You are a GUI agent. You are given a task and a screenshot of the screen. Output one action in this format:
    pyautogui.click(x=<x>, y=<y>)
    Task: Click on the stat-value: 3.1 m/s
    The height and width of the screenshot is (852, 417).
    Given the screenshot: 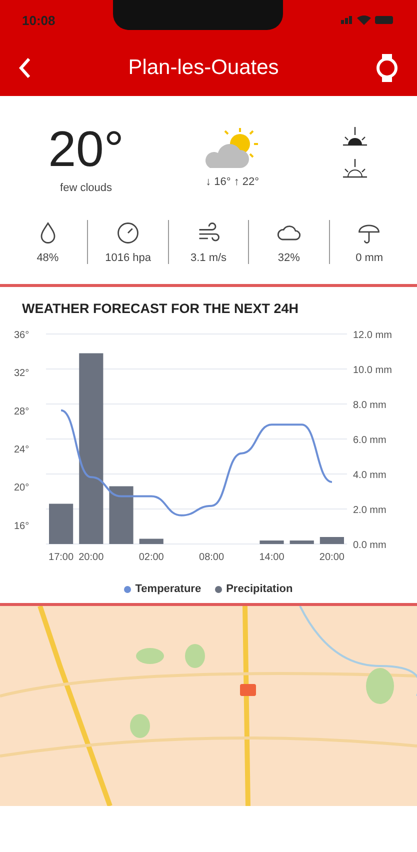 What is the action you would take?
    pyautogui.click(x=208, y=258)
    